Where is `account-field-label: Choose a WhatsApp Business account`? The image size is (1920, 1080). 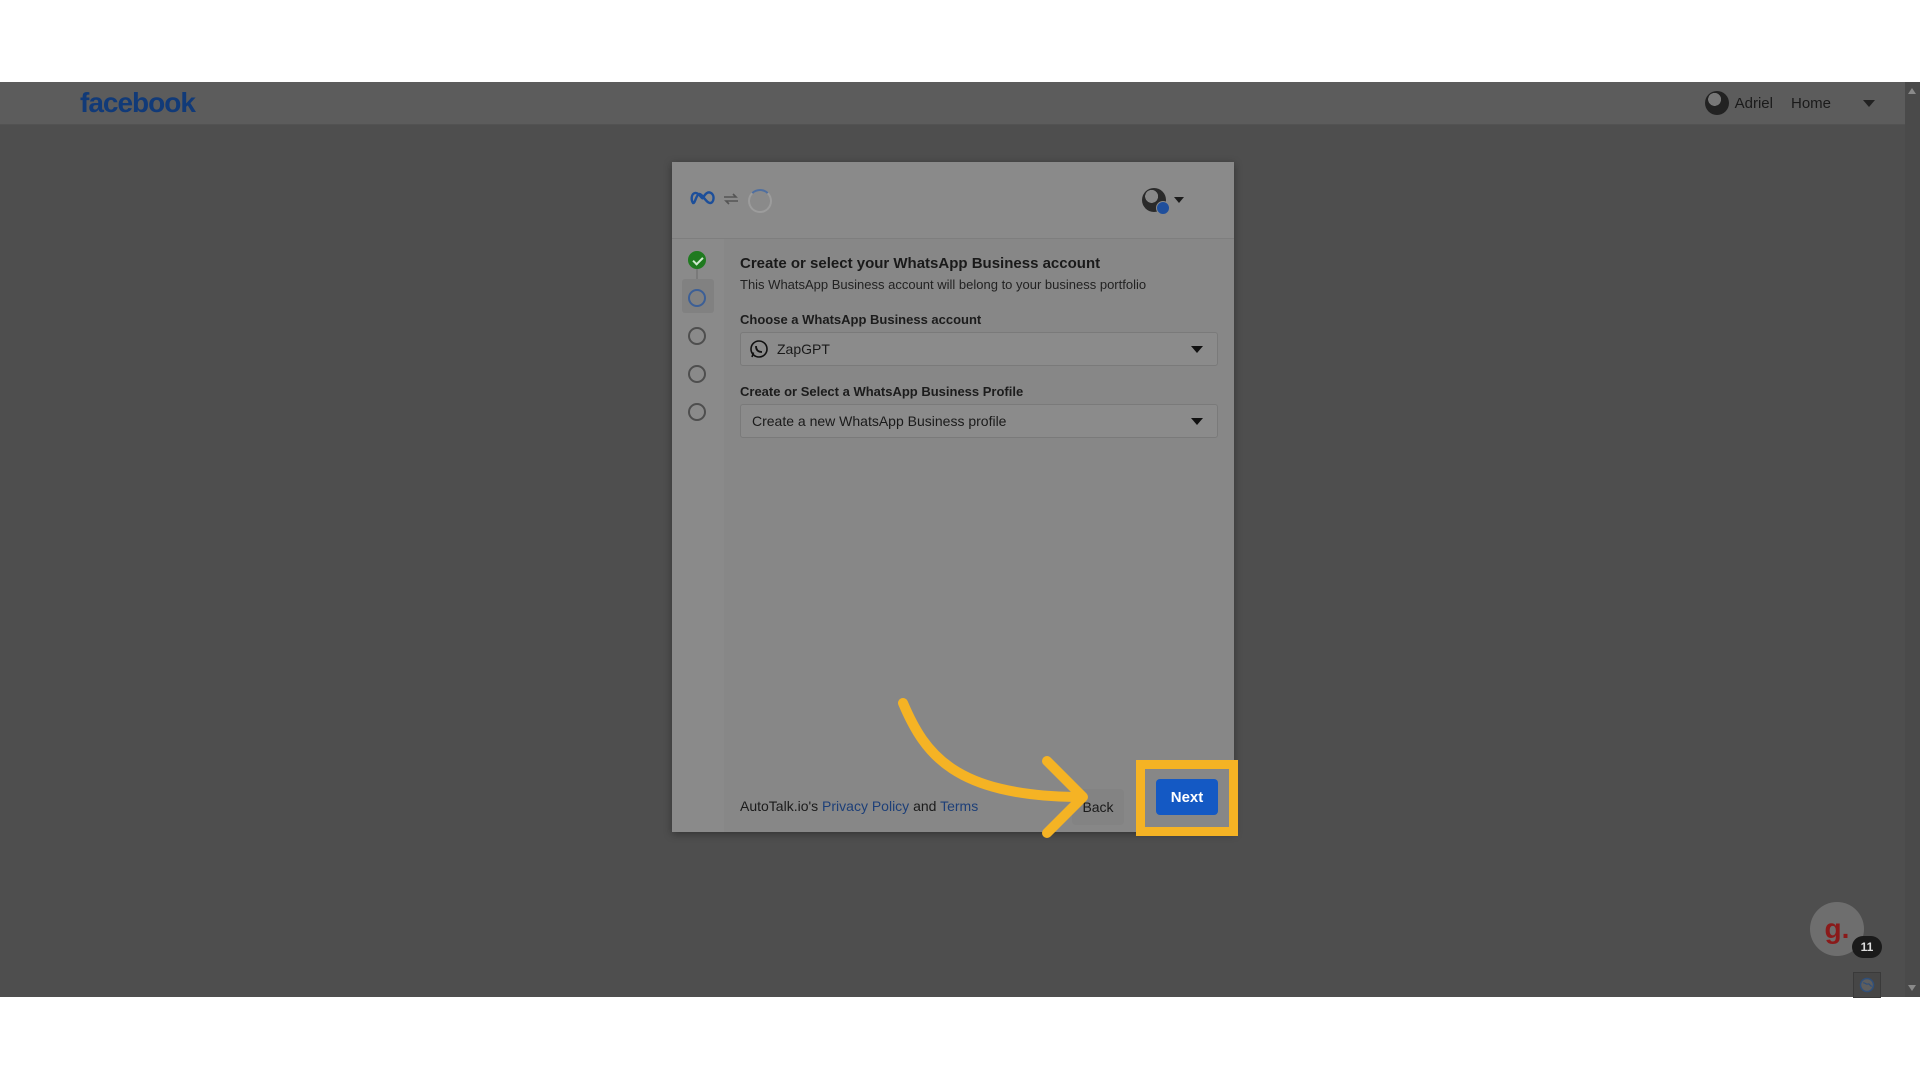 account-field-label: Choose a WhatsApp Business account is located at coordinates (861, 319).